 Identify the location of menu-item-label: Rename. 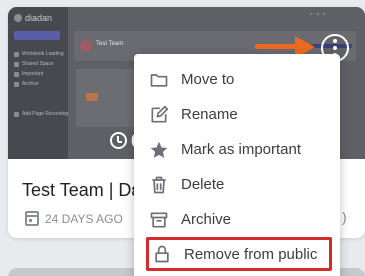
(209, 114).